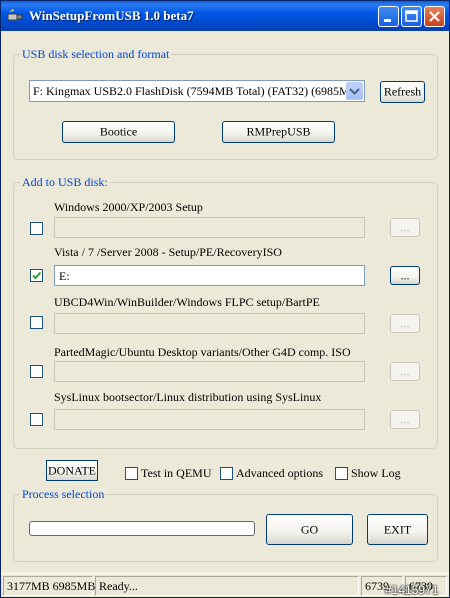 Image resolution: width=450 pixels, height=598 pixels. What do you see at coordinates (376, 473) in the screenshot?
I see `show-log-label: Show Log` at bounding box center [376, 473].